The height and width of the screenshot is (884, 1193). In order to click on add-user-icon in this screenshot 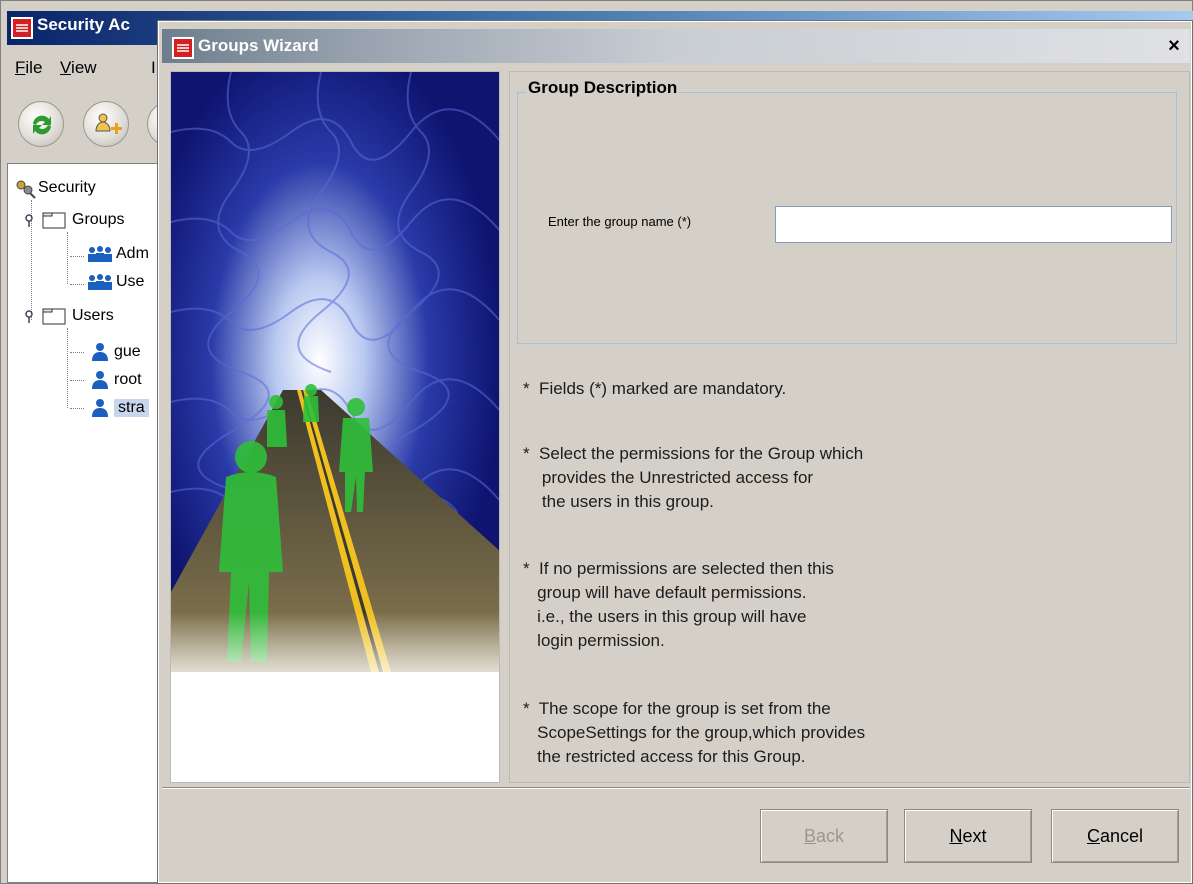, I will do `click(108, 123)`.